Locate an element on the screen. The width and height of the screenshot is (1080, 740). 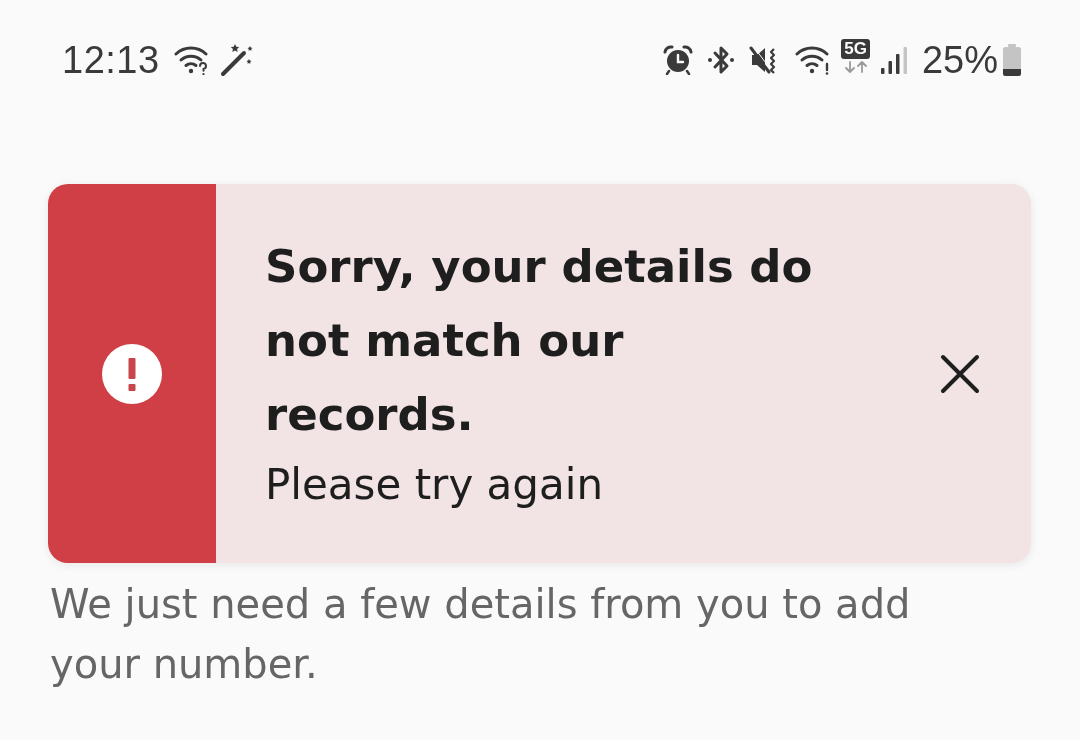
alarm-clock-icon is located at coordinates (678, 60).